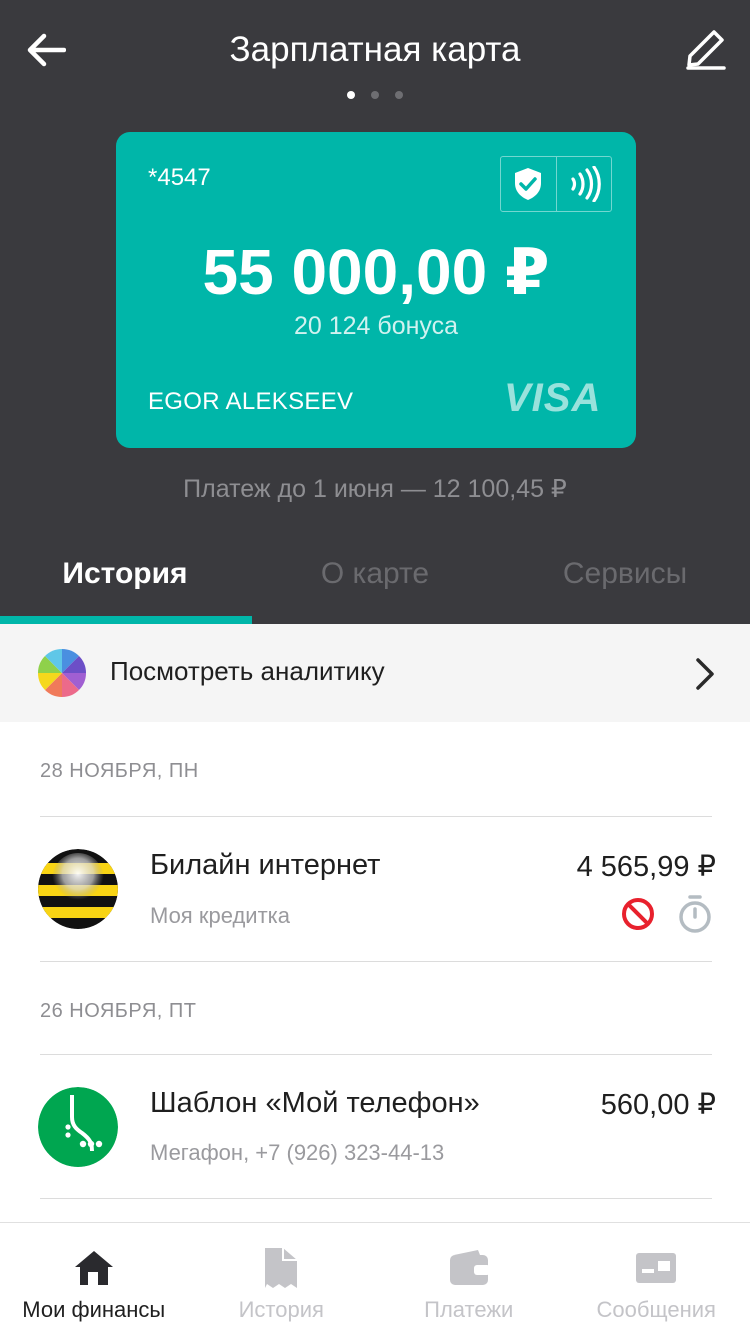 This screenshot has height=1334, width=750. Describe the element at coordinates (281, 1309) in the screenshot. I see `nav-label: История` at that location.